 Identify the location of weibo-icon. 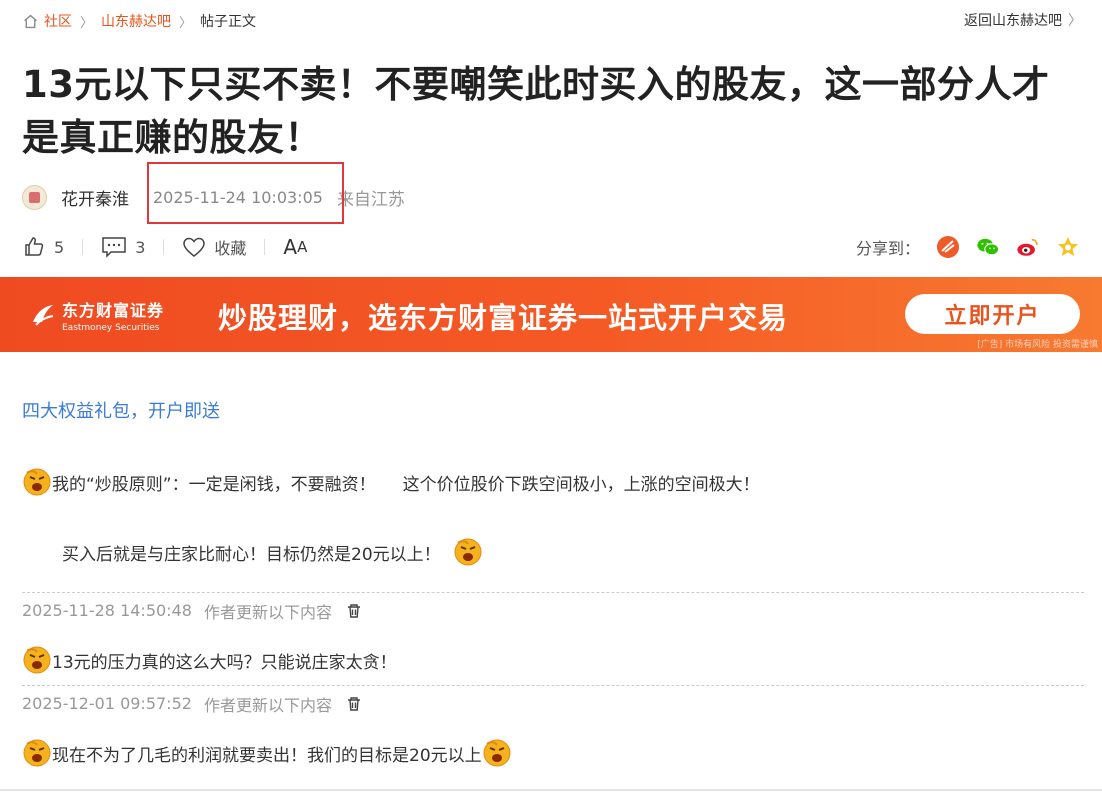
(1027, 247).